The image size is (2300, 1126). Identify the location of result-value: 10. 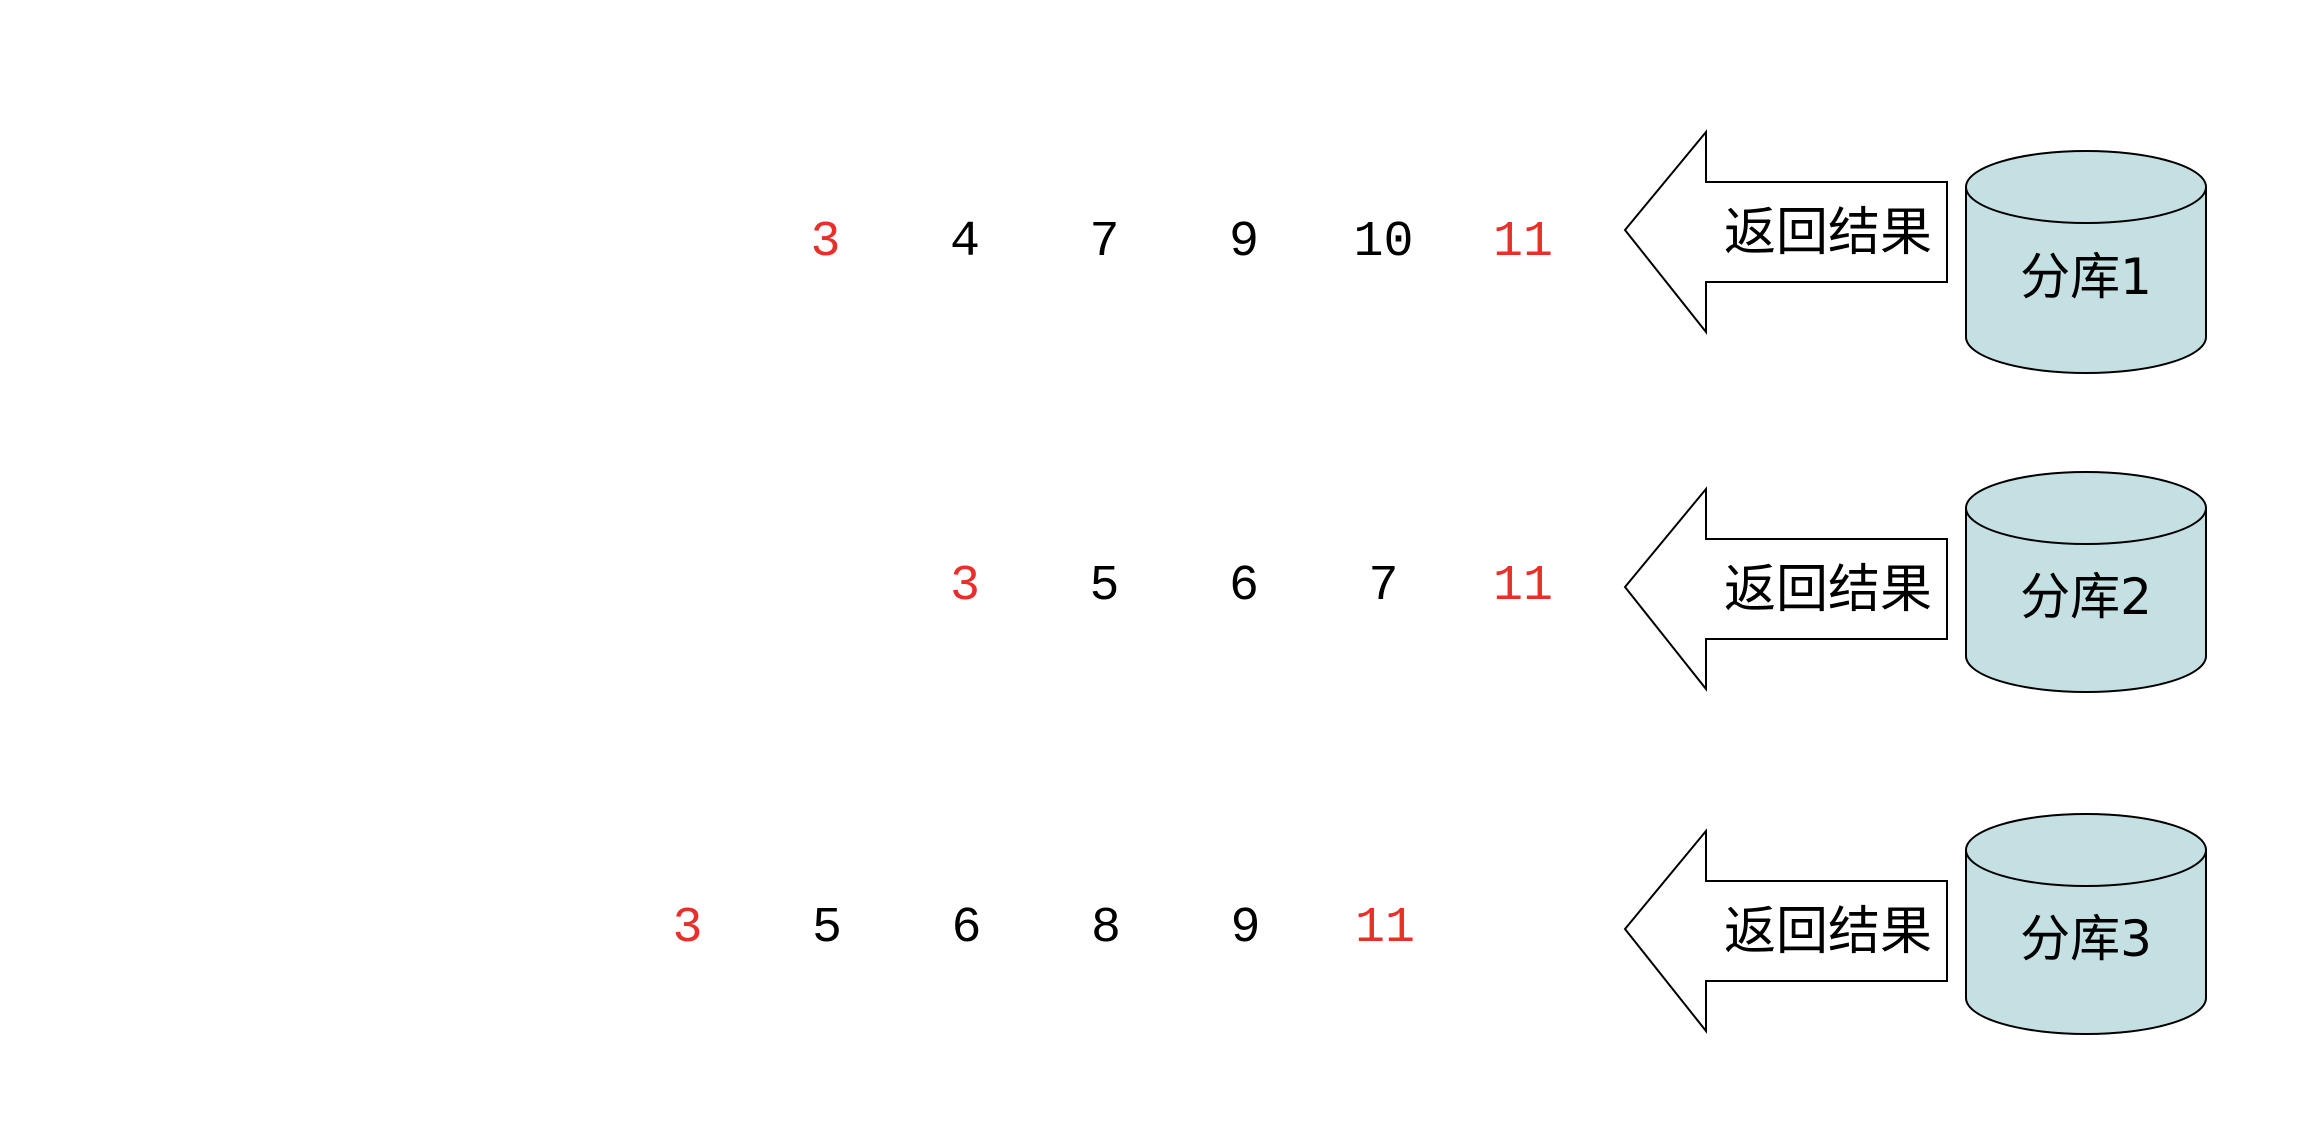
(1383, 242).